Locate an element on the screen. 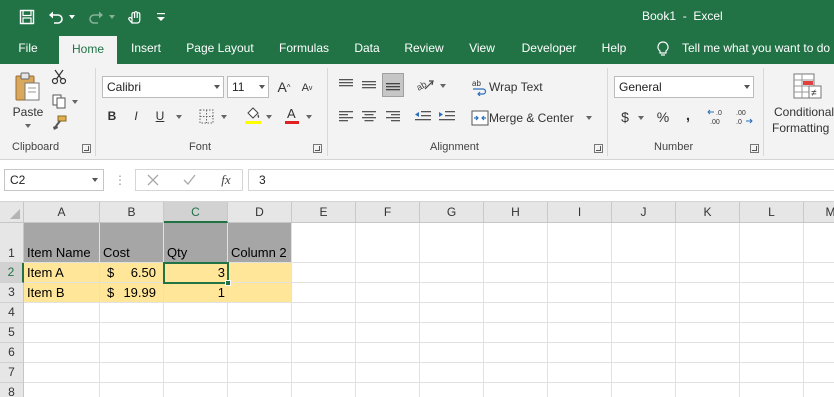 The width and height of the screenshot is (834, 397). cell-b1: Cost is located at coordinates (132, 253).